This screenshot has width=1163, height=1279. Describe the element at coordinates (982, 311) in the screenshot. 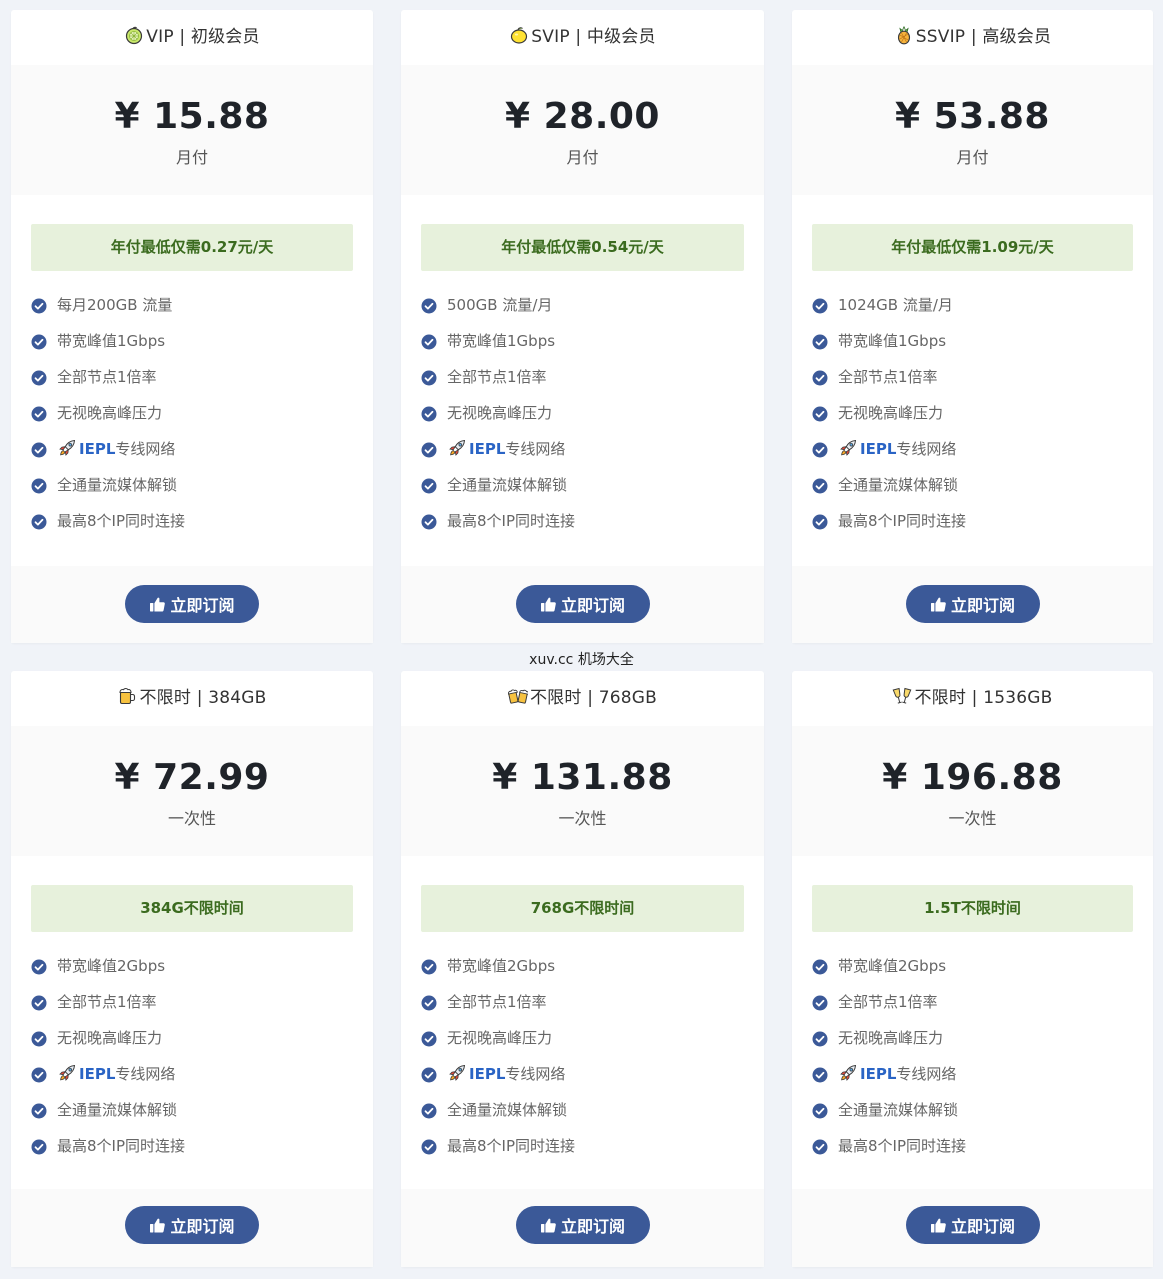

I see `feature-item: 1024GB 流量/月` at that location.